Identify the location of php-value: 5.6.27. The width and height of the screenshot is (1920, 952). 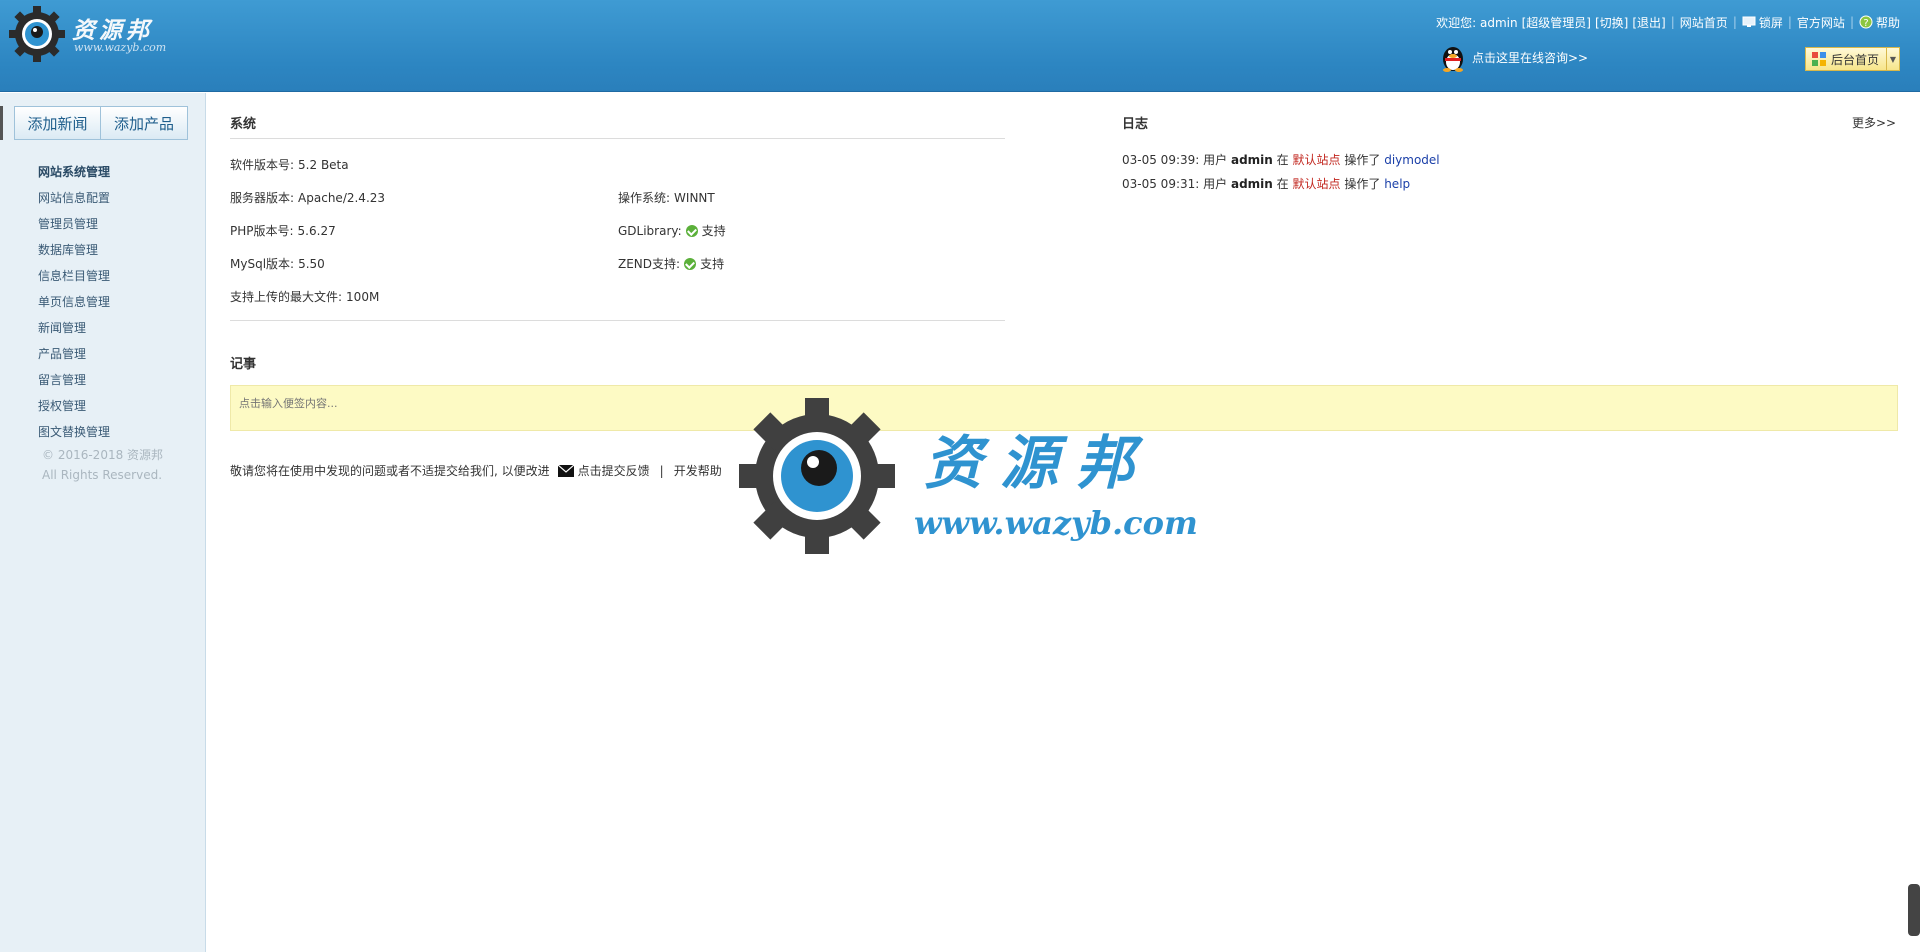
(316, 231).